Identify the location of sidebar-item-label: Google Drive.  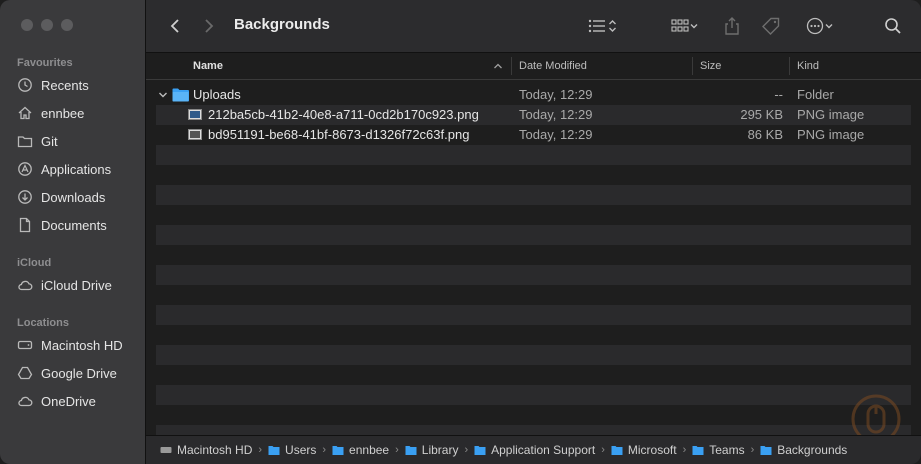
(79, 373).